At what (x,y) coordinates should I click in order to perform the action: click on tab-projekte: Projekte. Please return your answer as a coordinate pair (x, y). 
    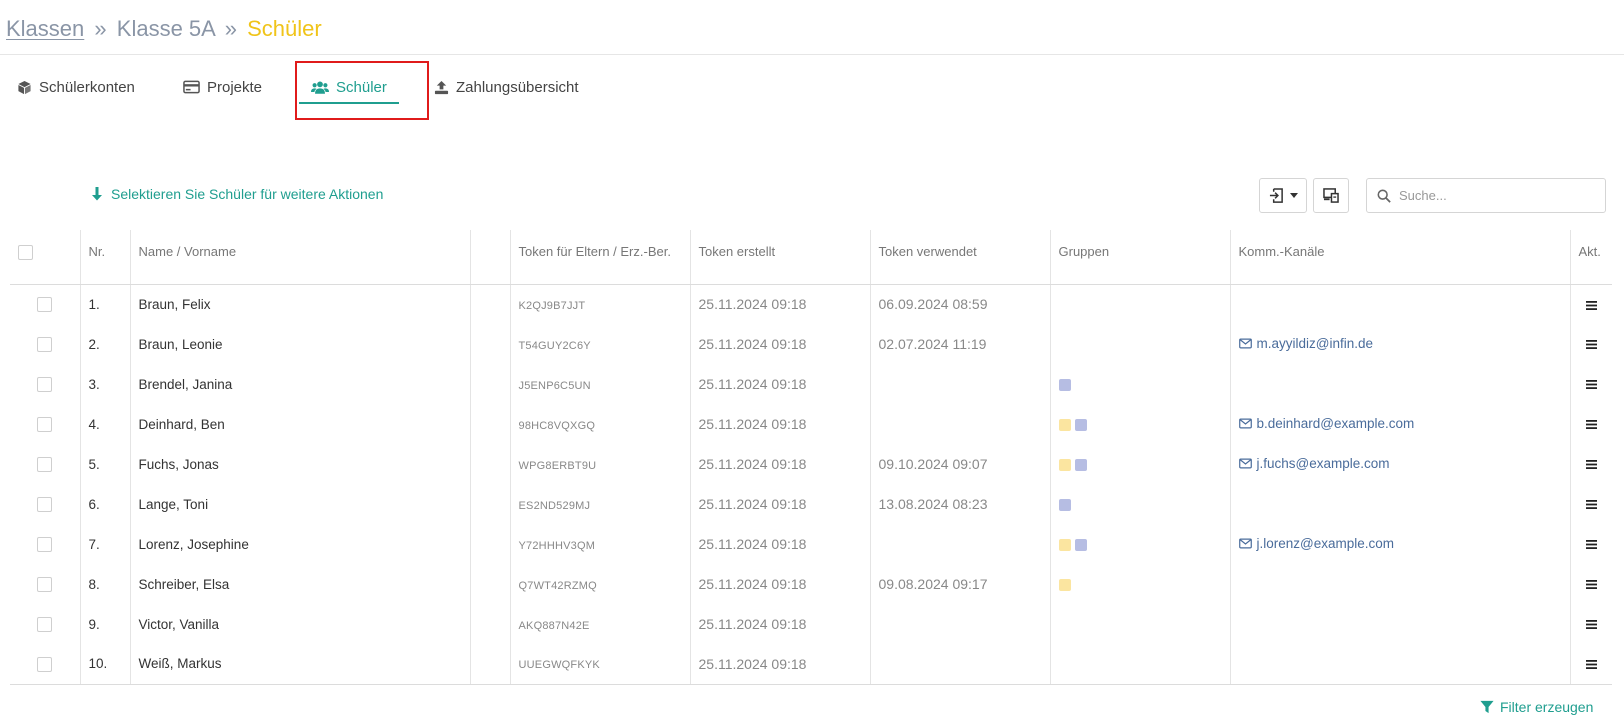
    Looking at the image, I should click on (222, 87).